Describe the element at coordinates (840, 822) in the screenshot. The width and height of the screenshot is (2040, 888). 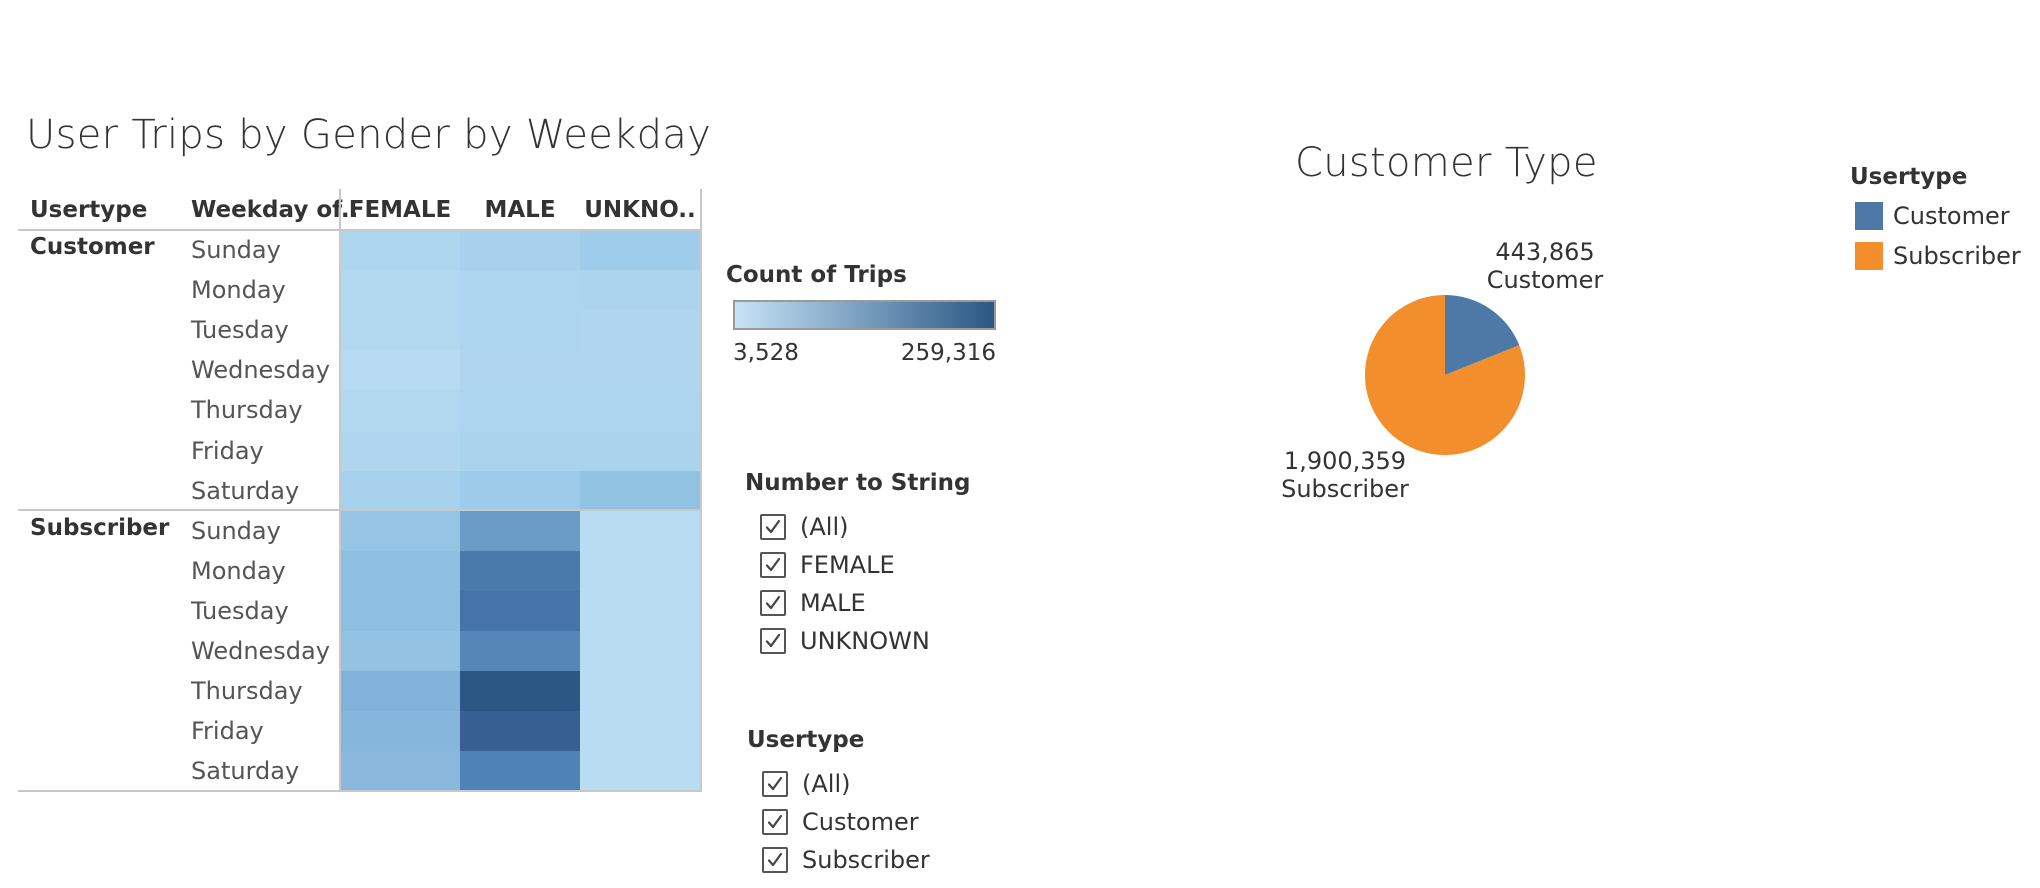
I see `filter-option-customer: Customer` at that location.